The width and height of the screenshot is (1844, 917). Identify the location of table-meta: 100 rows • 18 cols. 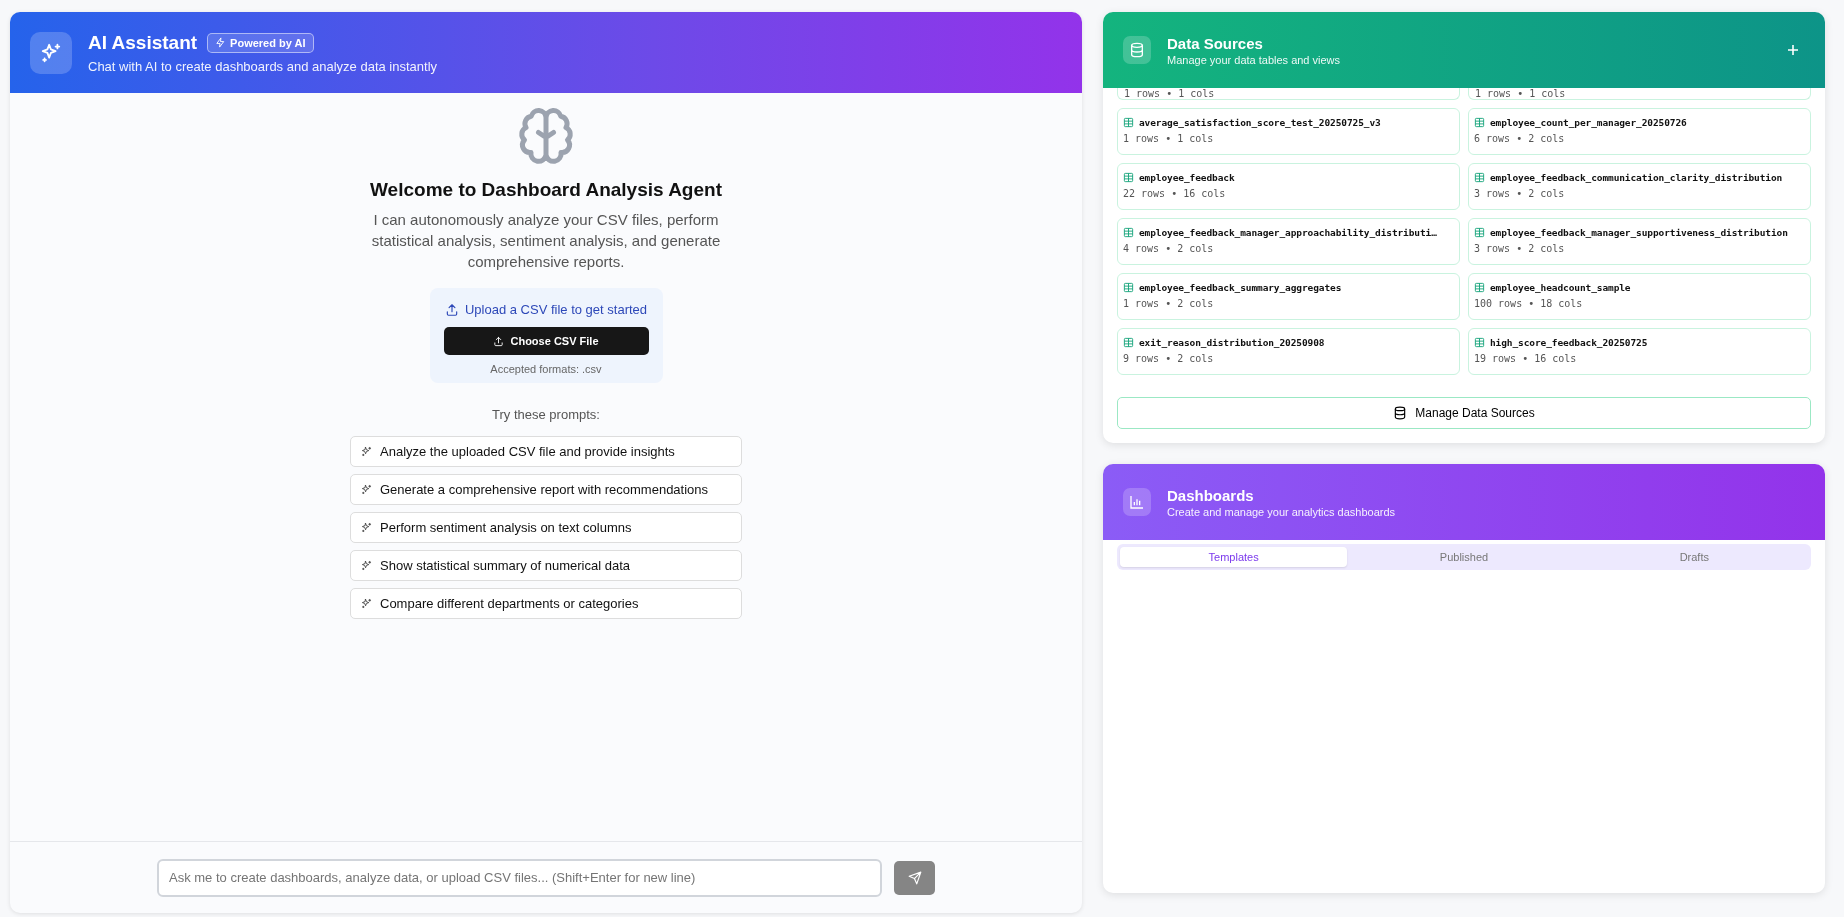
(1529, 303).